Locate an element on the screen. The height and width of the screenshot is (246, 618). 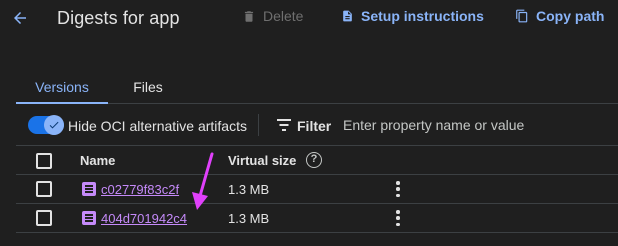
copy-path-button: Copy path is located at coordinates (559, 16).